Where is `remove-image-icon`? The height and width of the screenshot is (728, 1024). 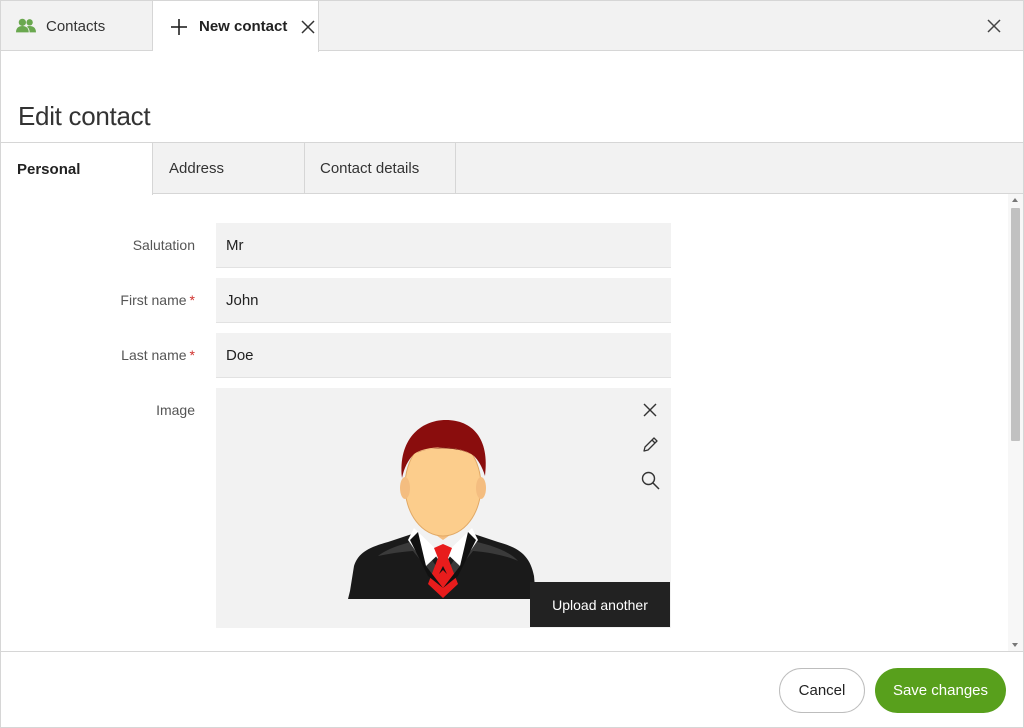
remove-image-icon is located at coordinates (650, 410).